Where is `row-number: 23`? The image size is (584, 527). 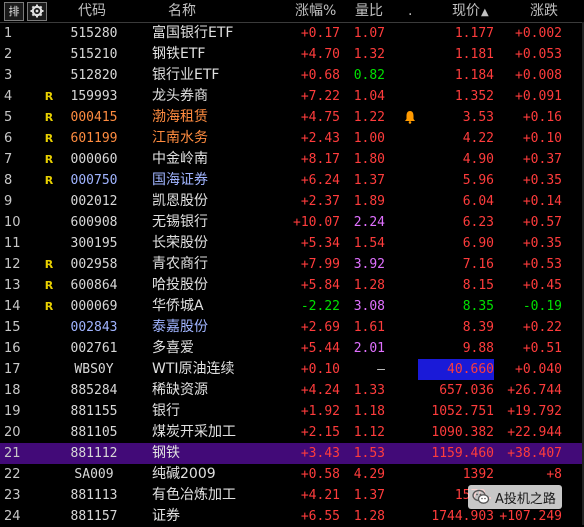
row-number: 23 is located at coordinates (12, 495).